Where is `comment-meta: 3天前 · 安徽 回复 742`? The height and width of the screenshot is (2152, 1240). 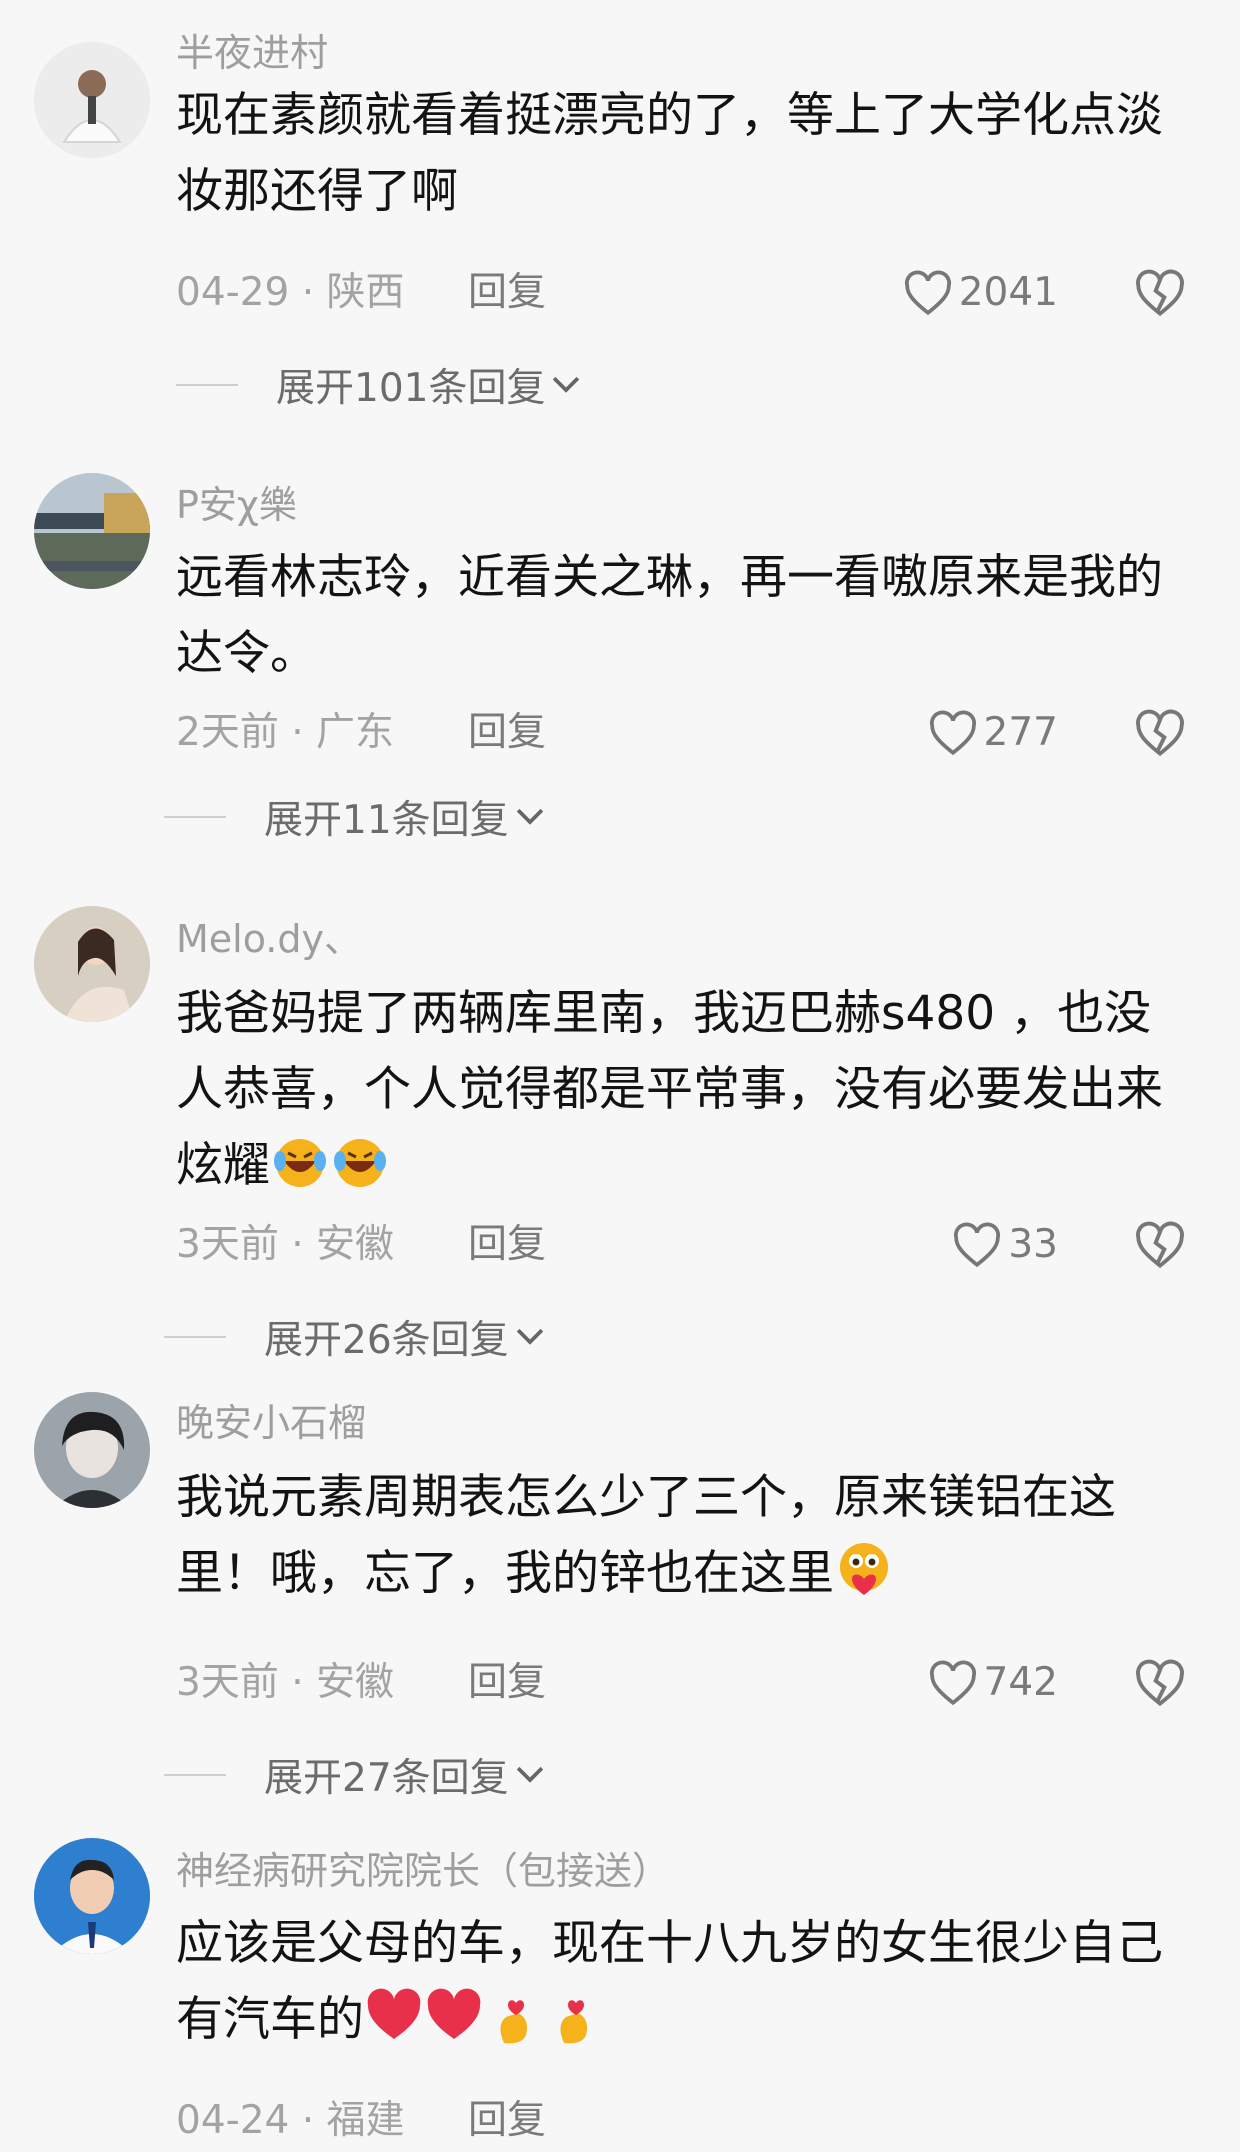 comment-meta: 3天前 · 安徽 回复 742 is located at coordinates (681, 1683).